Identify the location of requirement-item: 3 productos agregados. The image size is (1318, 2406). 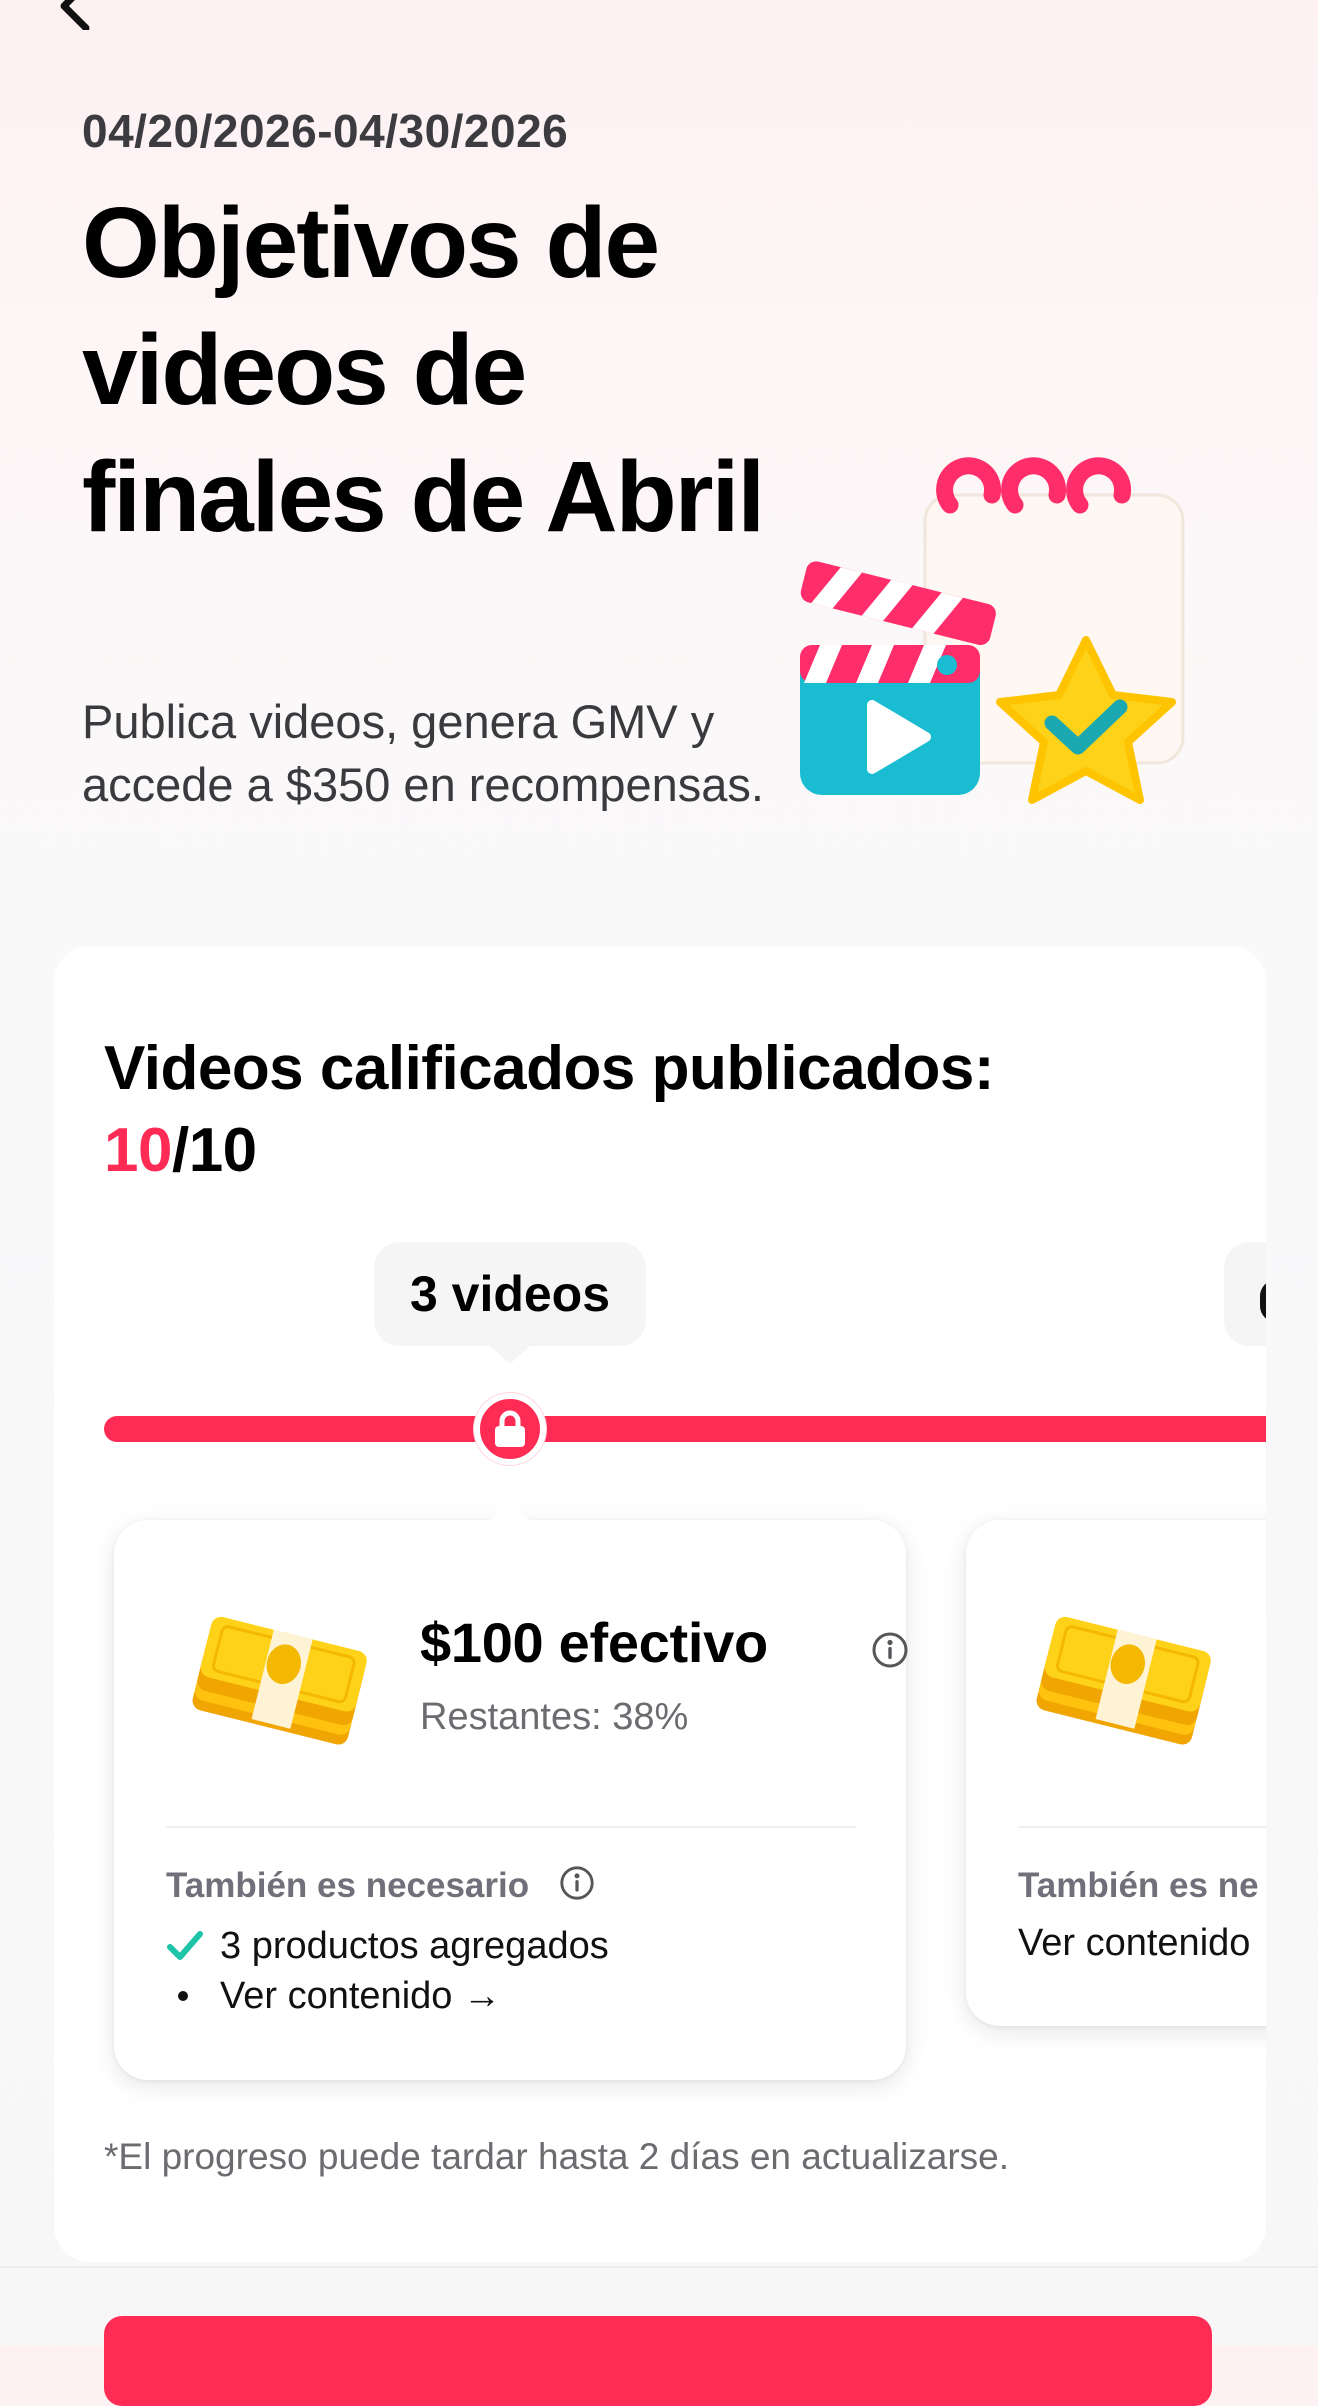
(387, 1946).